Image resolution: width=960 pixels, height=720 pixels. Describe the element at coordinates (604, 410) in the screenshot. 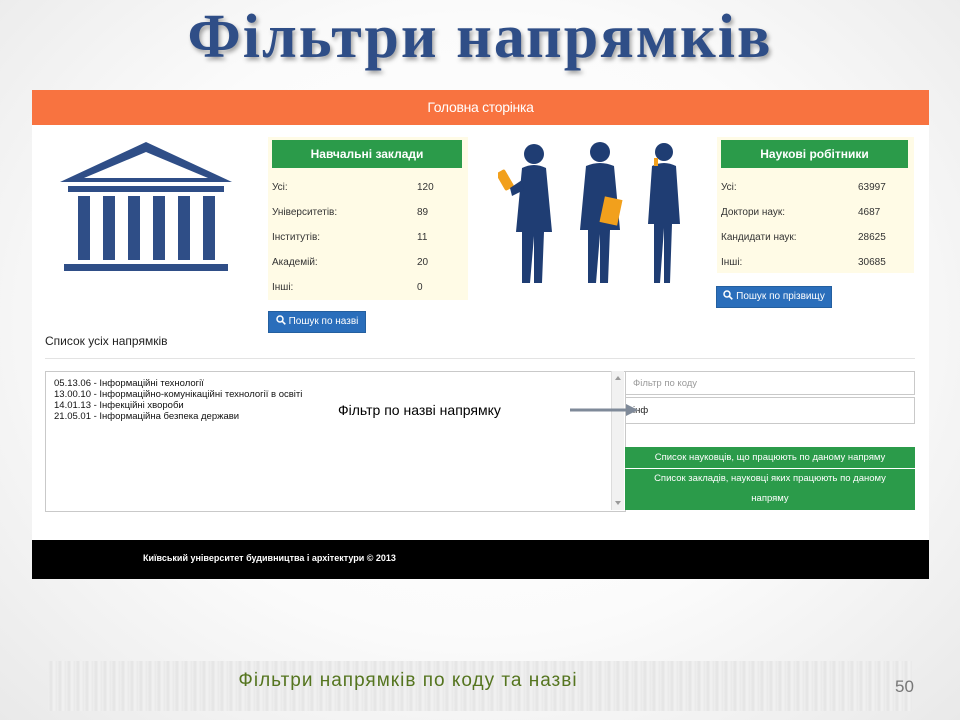

I see `arrow-icon` at that location.